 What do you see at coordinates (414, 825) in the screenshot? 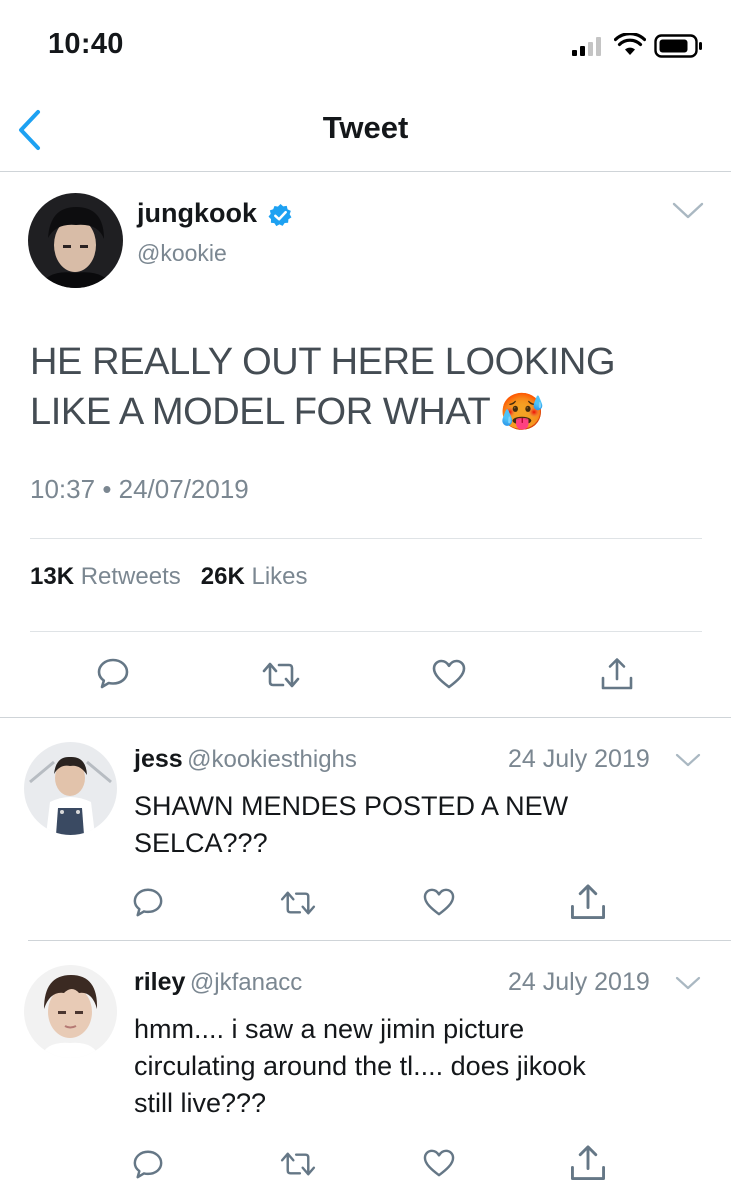
I see `reply-text: SHAWN MENDES POSTED A NEW SELCA???` at bounding box center [414, 825].